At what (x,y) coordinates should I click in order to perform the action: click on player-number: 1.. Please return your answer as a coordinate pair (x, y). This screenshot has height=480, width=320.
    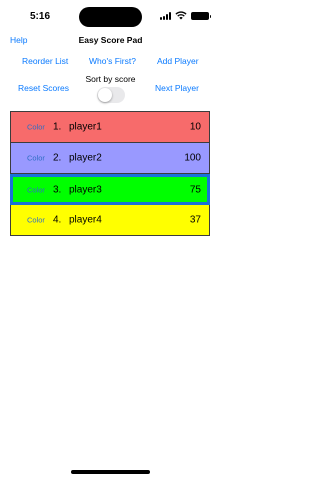
    Looking at the image, I should click on (57, 127).